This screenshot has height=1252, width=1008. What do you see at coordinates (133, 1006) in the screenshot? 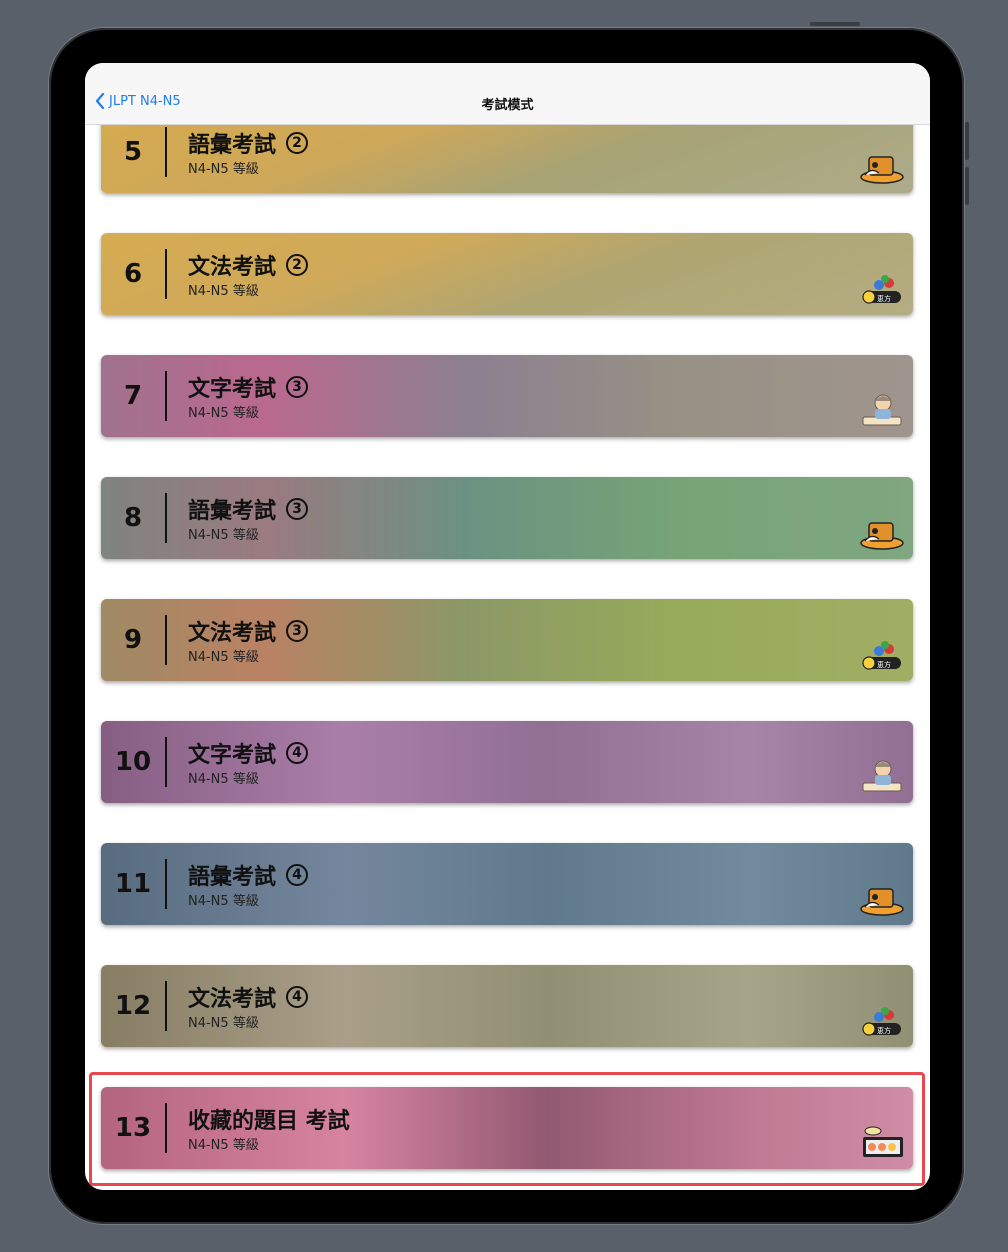
I see `exam-number: 12` at bounding box center [133, 1006].